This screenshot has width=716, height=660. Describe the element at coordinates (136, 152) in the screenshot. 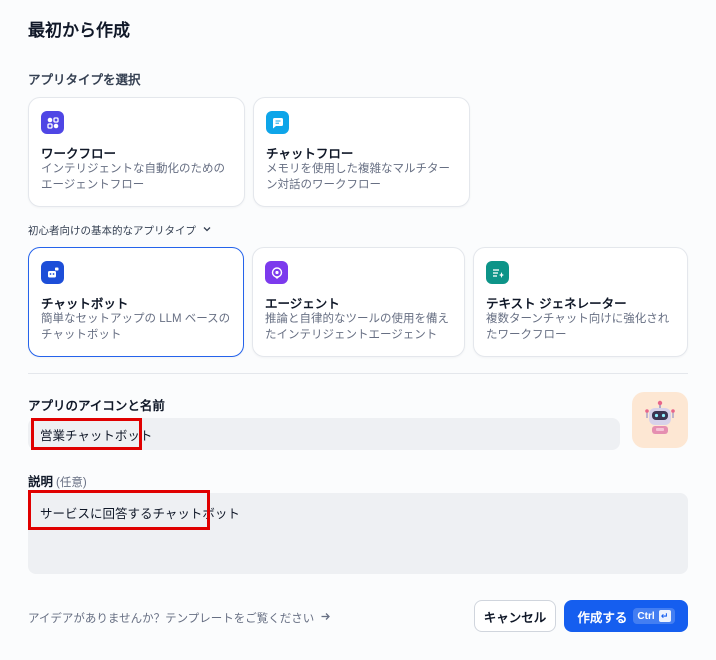

I see `app-type-card-workflow: ワークフロー インテリジェントな自動化のためのエージェントフロー` at that location.